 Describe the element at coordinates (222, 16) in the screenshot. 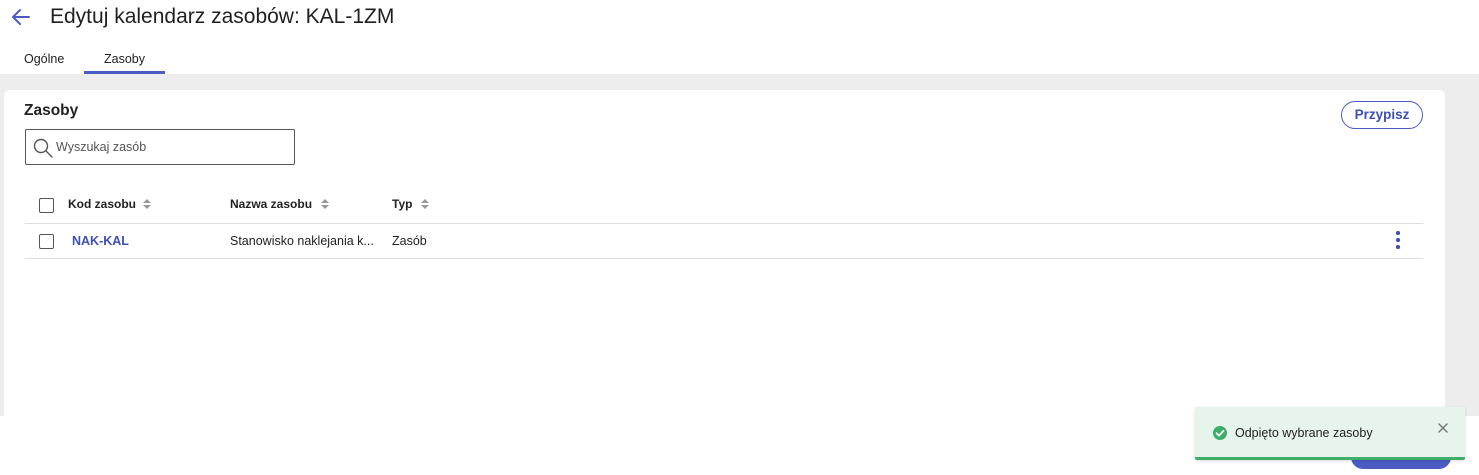

I see `page-title: Edytuj kalendarz zasobów: KAL-1ZM` at that location.